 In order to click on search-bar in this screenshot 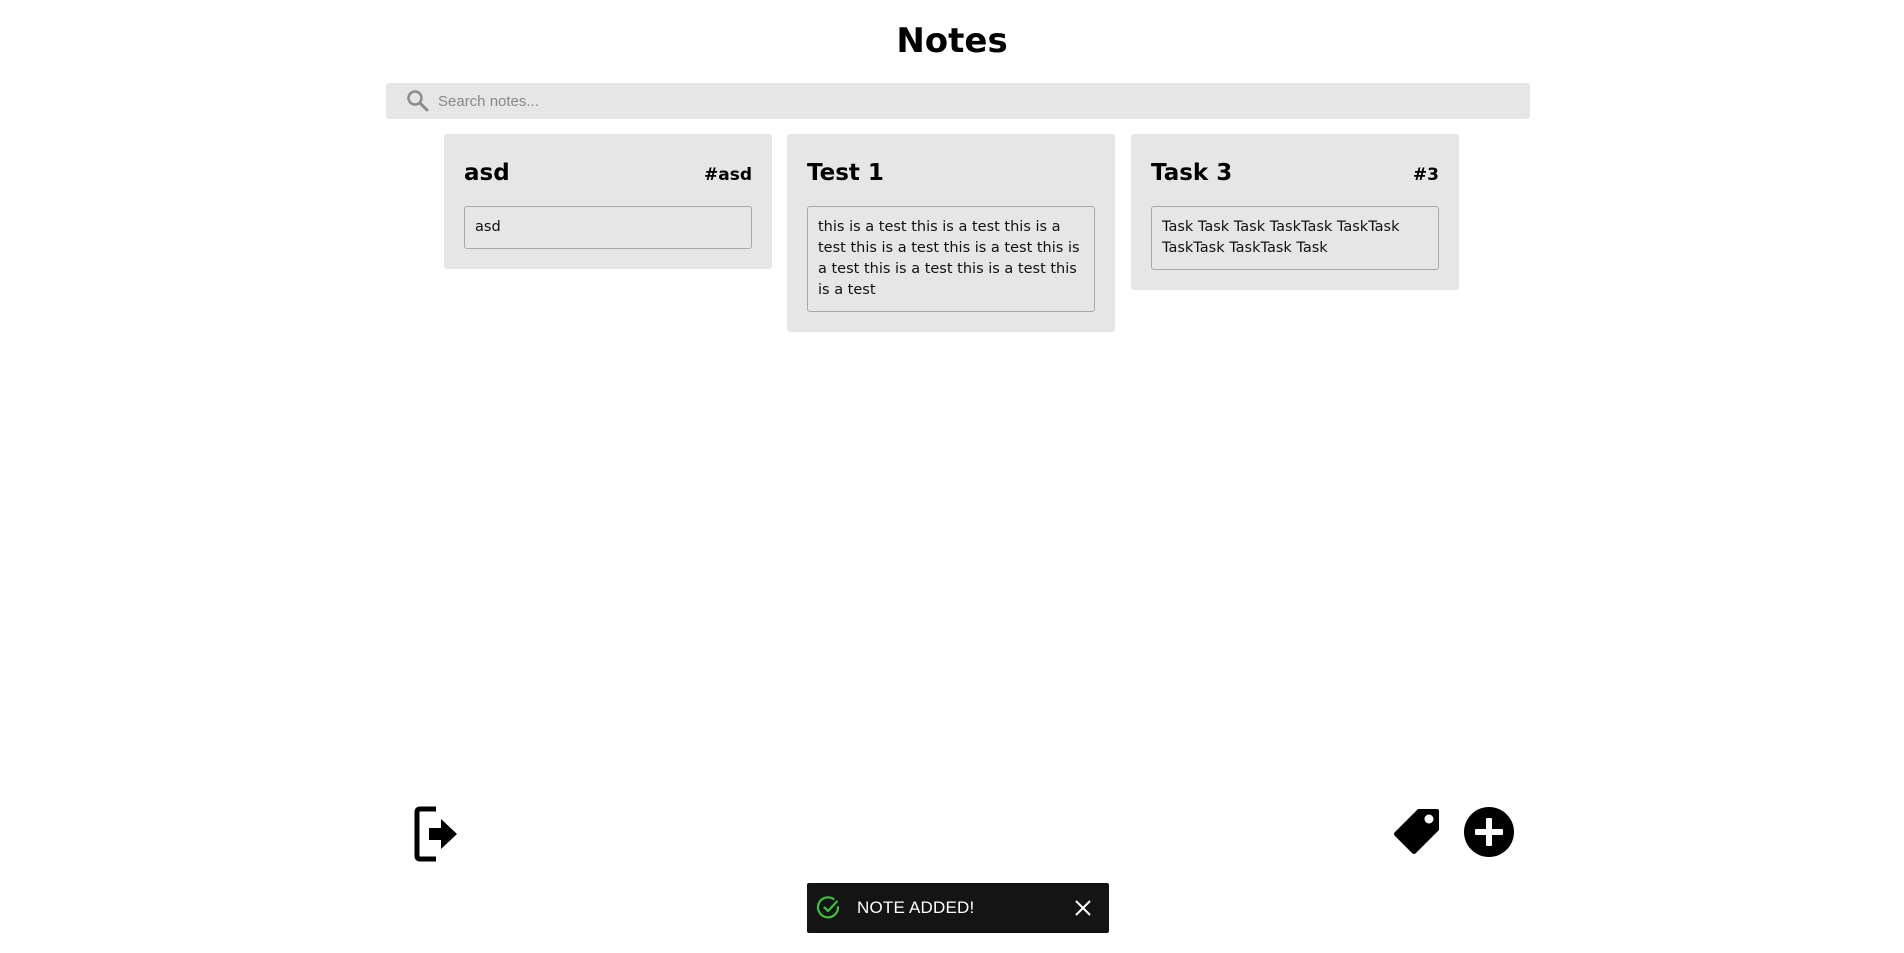, I will do `click(958, 101)`.